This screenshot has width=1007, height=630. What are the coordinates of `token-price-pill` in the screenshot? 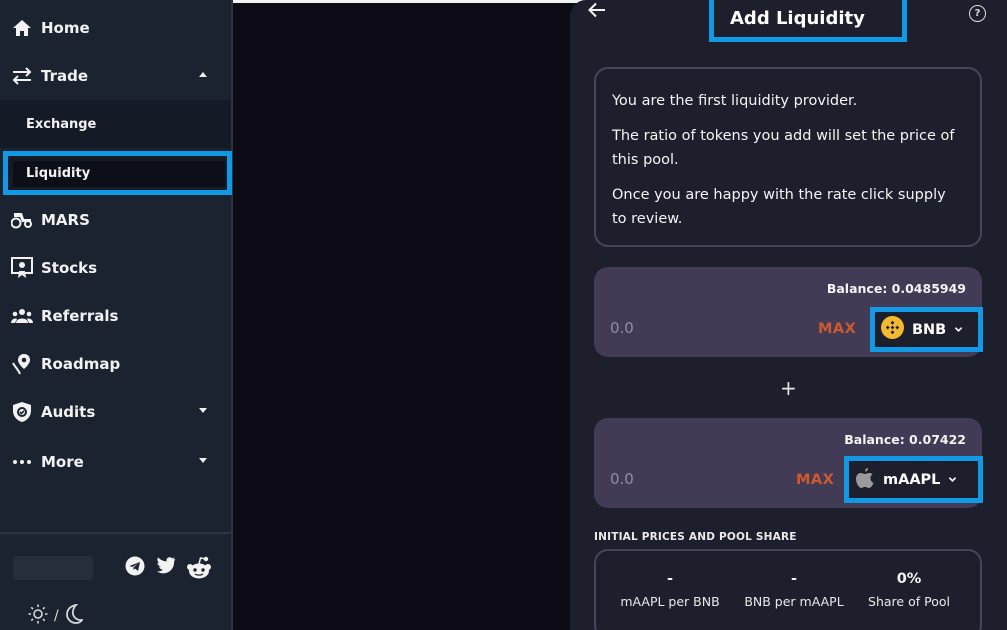 It's located at (53, 568).